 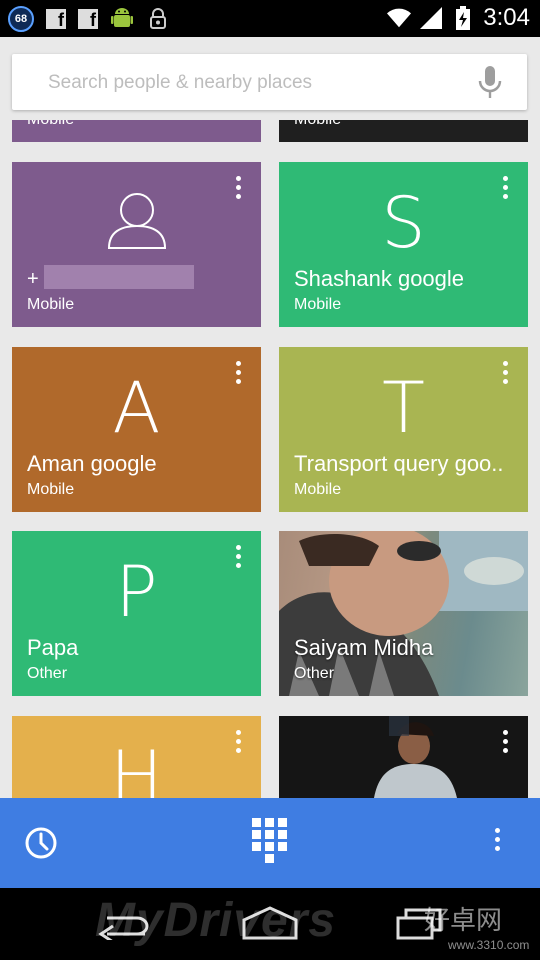 What do you see at coordinates (403, 408) in the screenshot?
I see `contact-initial: T` at bounding box center [403, 408].